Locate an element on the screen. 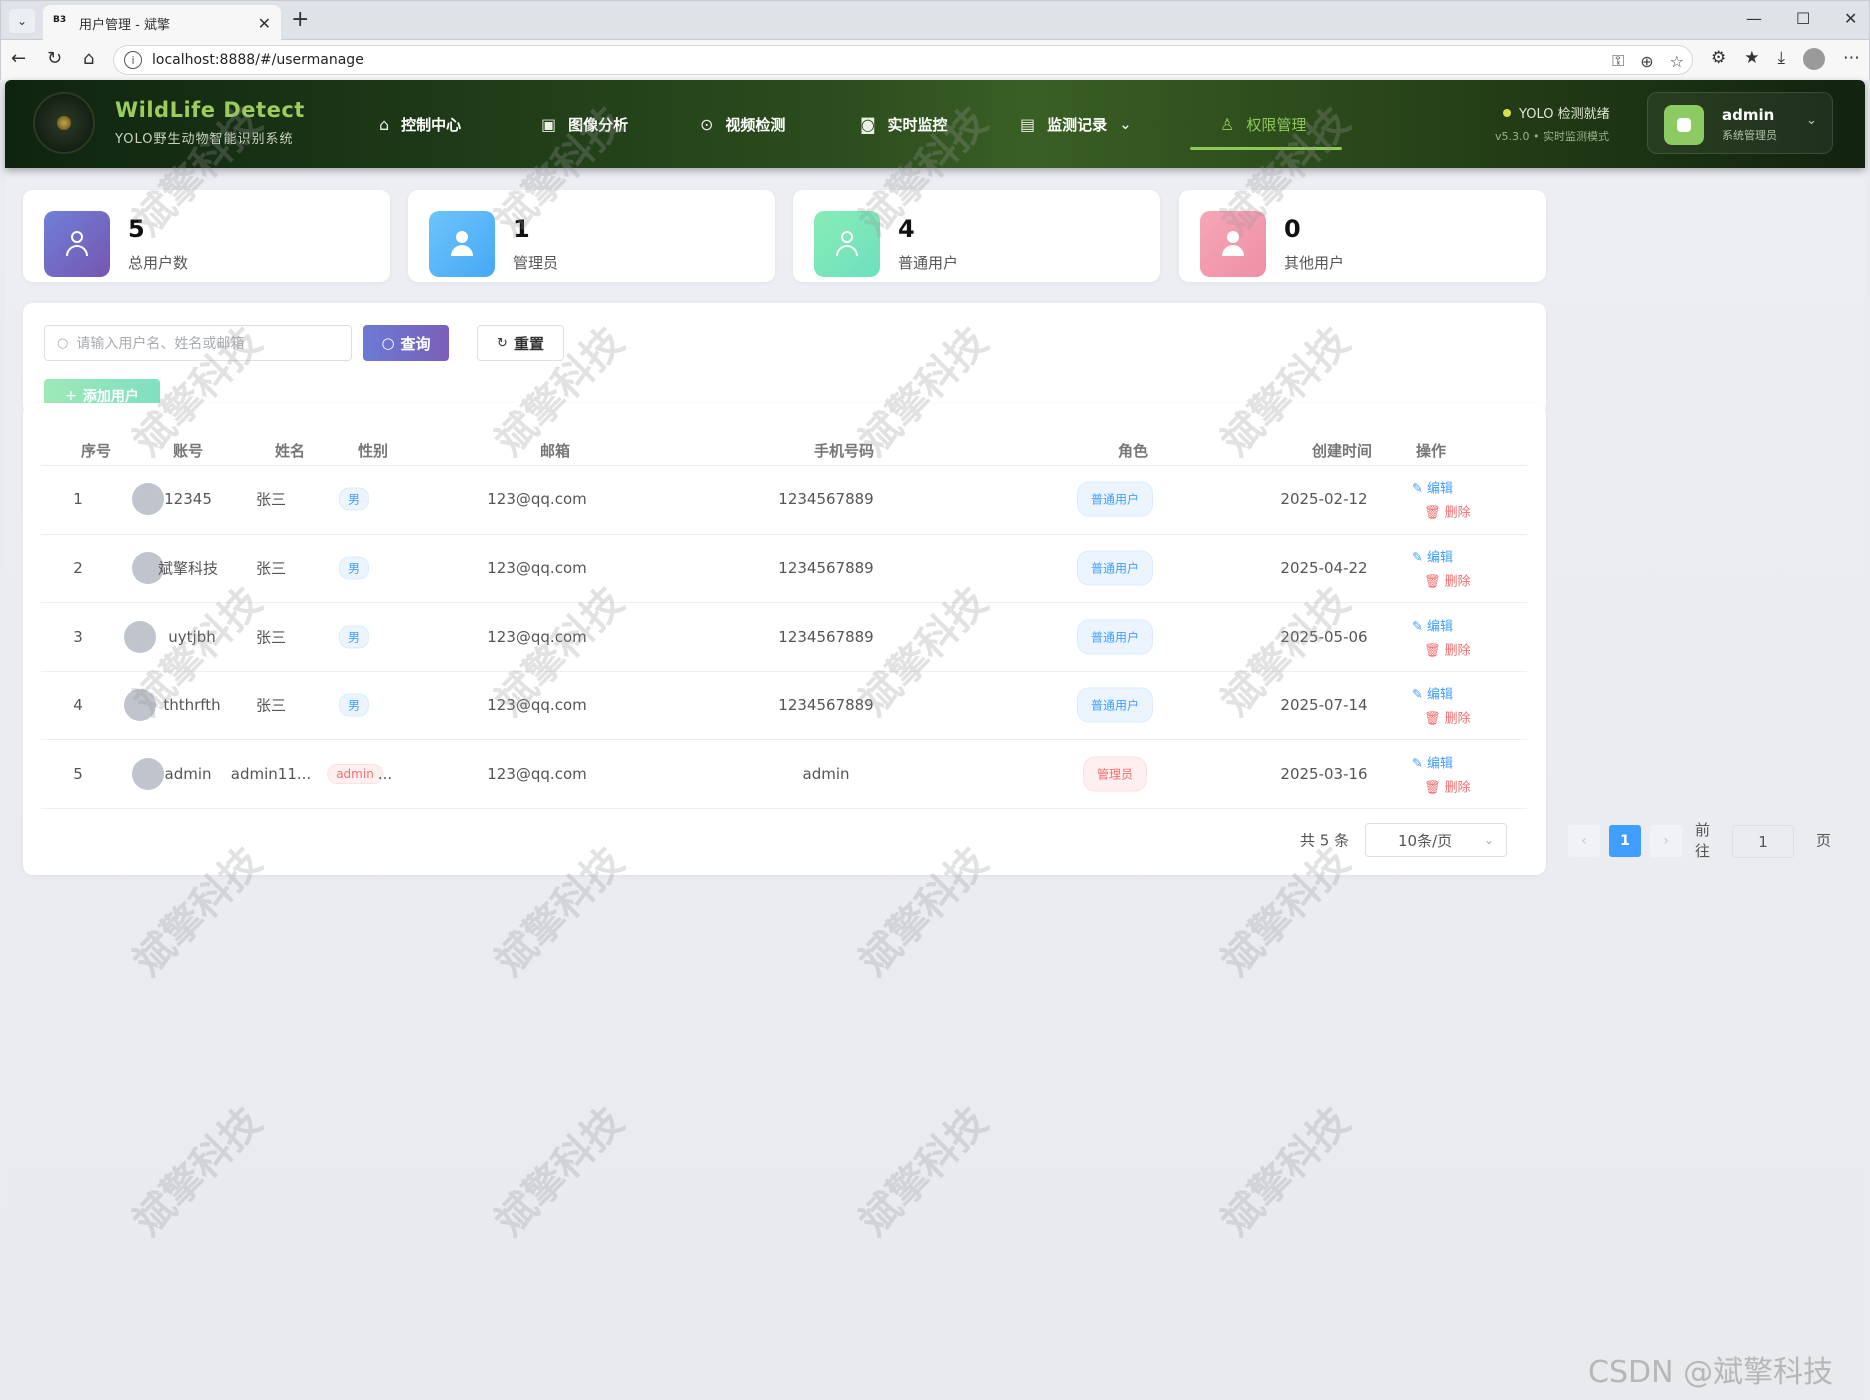  csdn-watermark: CSDN @斌擎科技 is located at coordinates (1711, 1372).